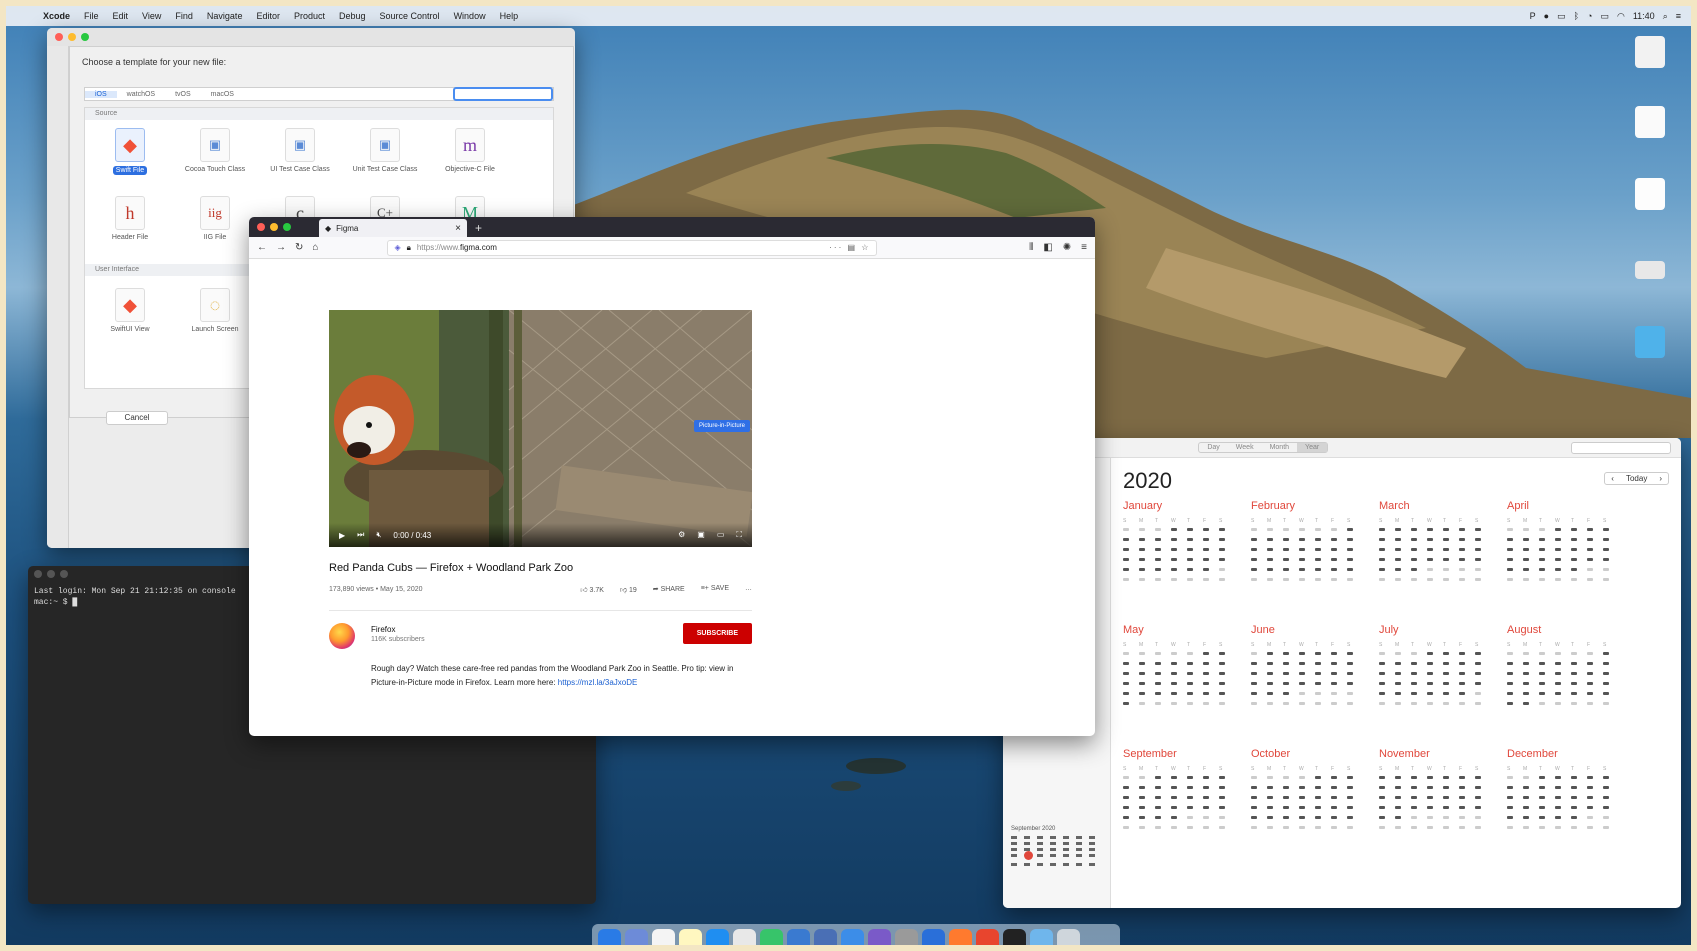 The height and width of the screenshot is (951, 1697). What do you see at coordinates (1183, 664) in the screenshot?
I see `month-may: May S M T W T F S` at bounding box center [1183, 664].